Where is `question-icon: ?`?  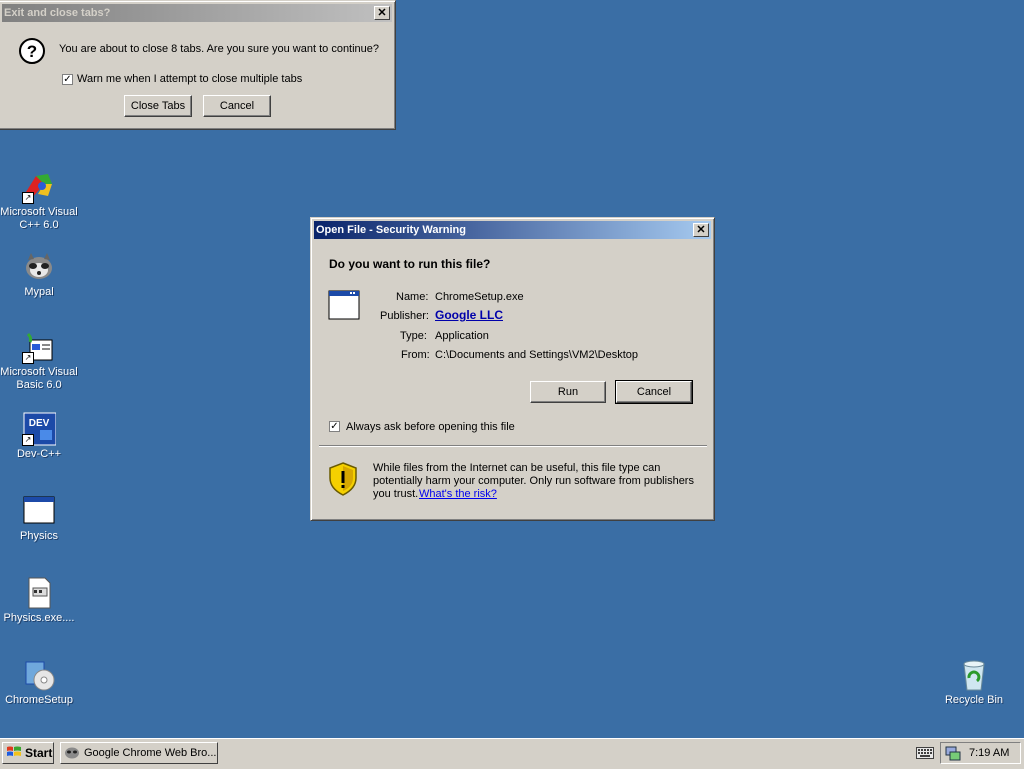
question-icon: ? is located at coordinates (32, 52).